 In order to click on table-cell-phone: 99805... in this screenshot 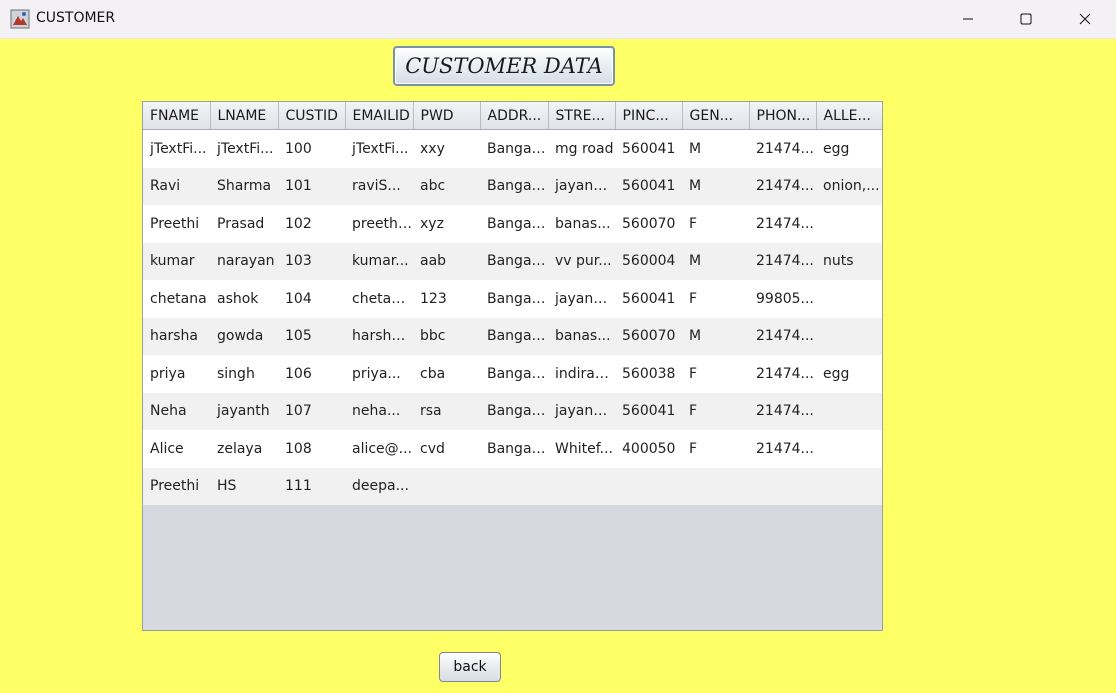, I will do `click(782, 299)`.